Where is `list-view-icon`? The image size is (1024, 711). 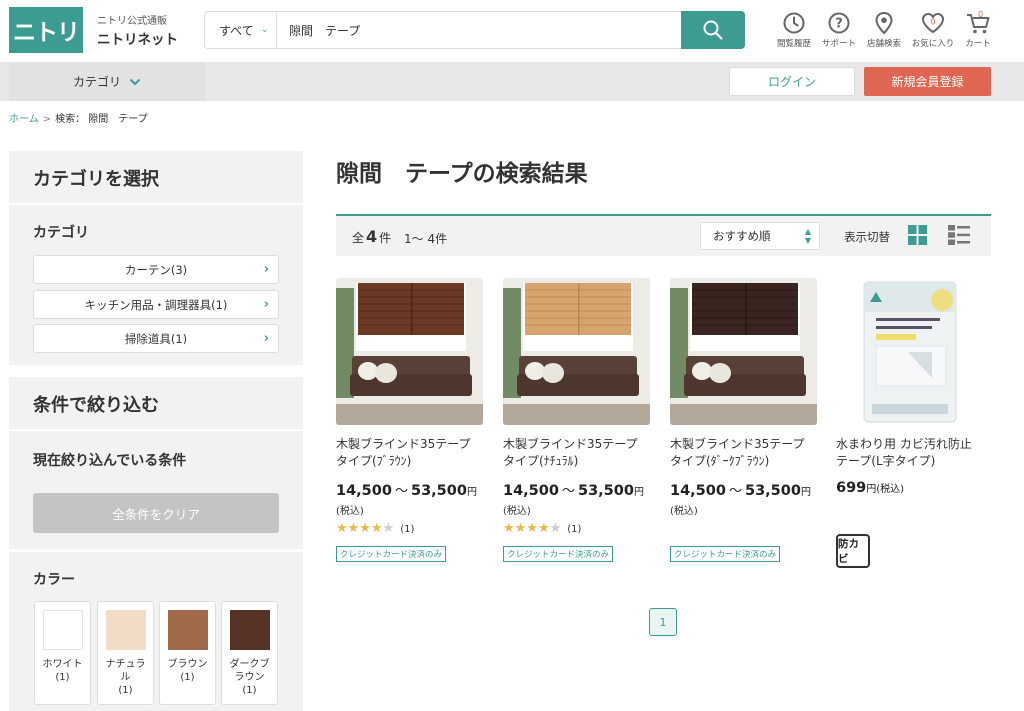
list-view-icon is located at coordinates (959, 235).